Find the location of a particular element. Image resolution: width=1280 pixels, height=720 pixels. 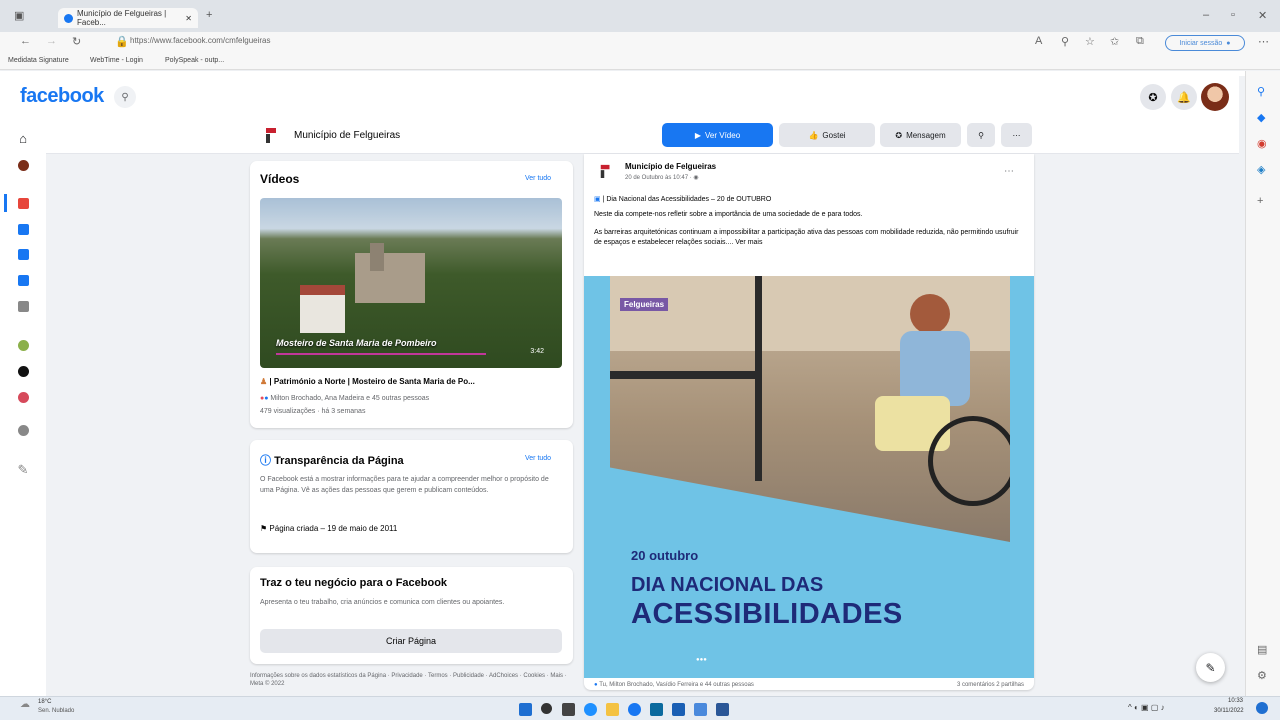

sidebar-layout-icon: ▤ is located at coordinates (1262, 649).